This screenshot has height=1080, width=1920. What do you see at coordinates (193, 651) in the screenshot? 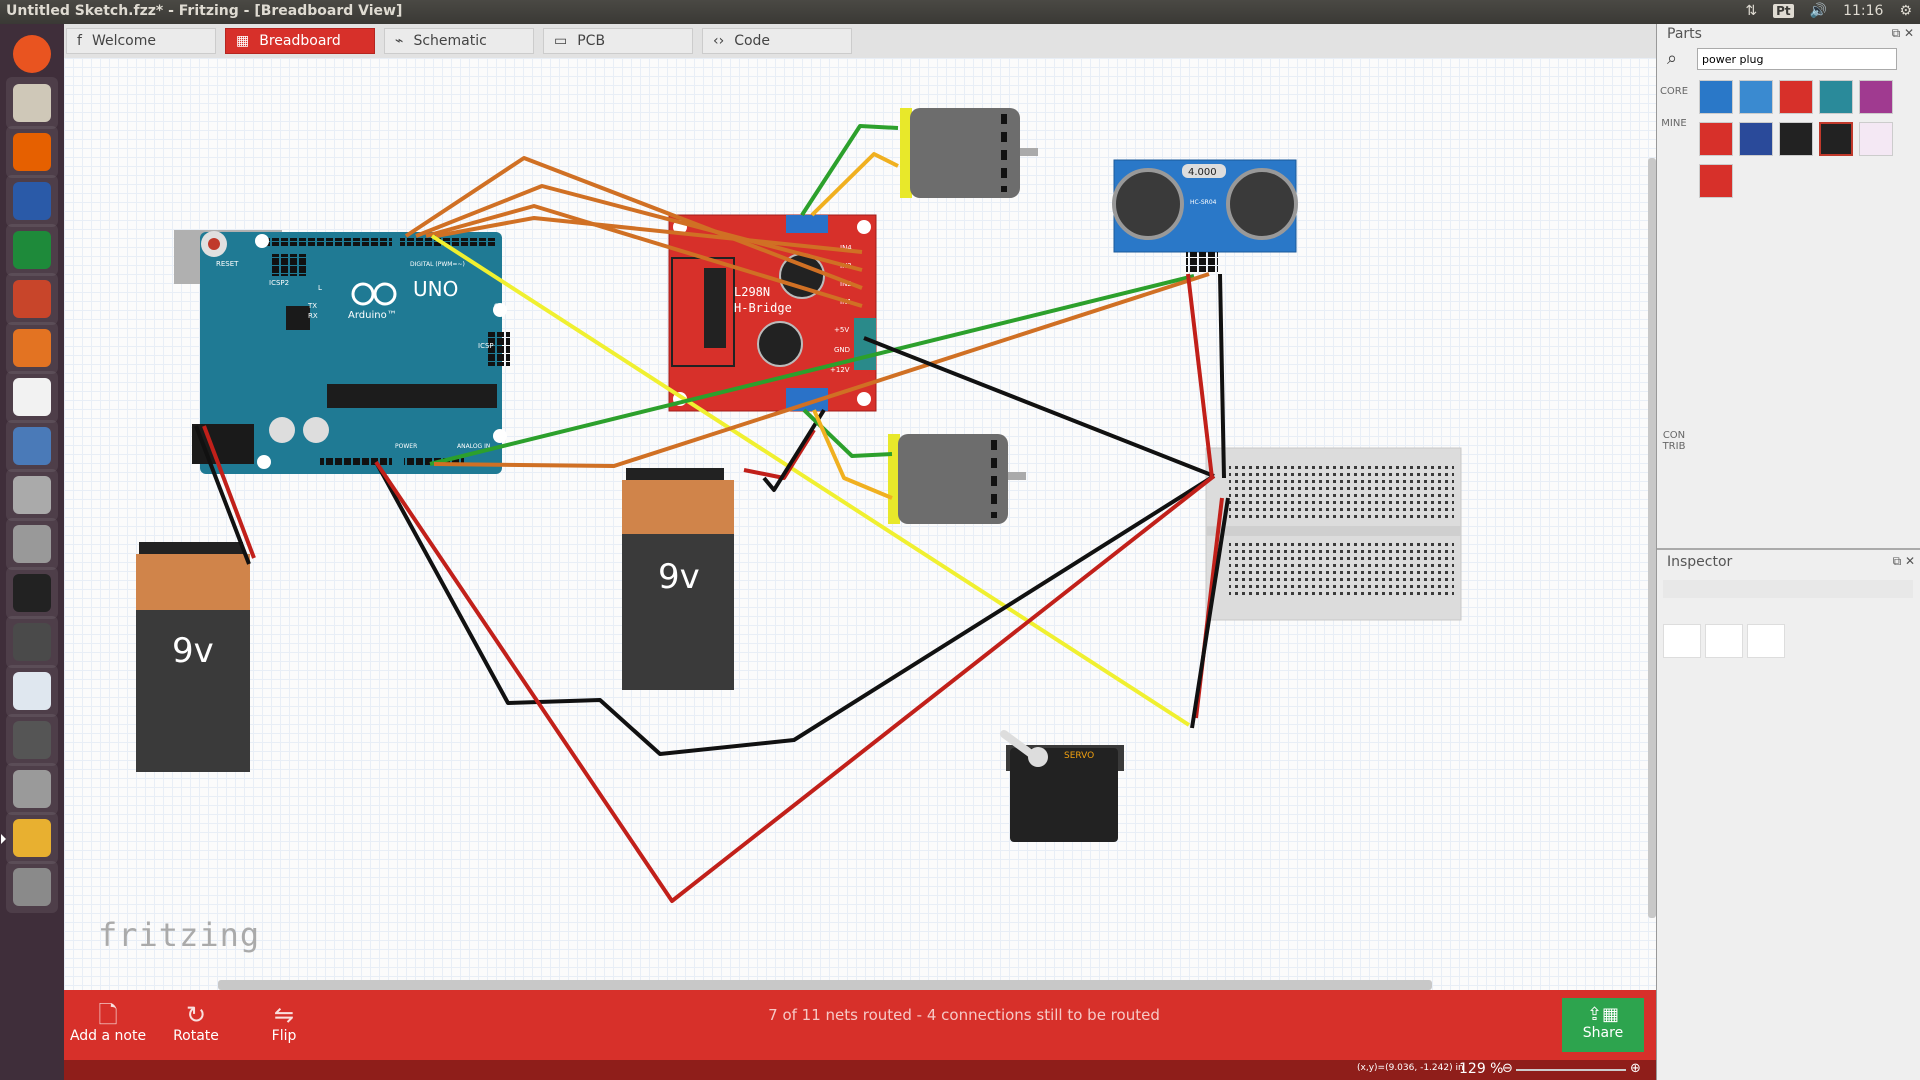
I see `battery-label: 9v` at bounding box center [193, 651].